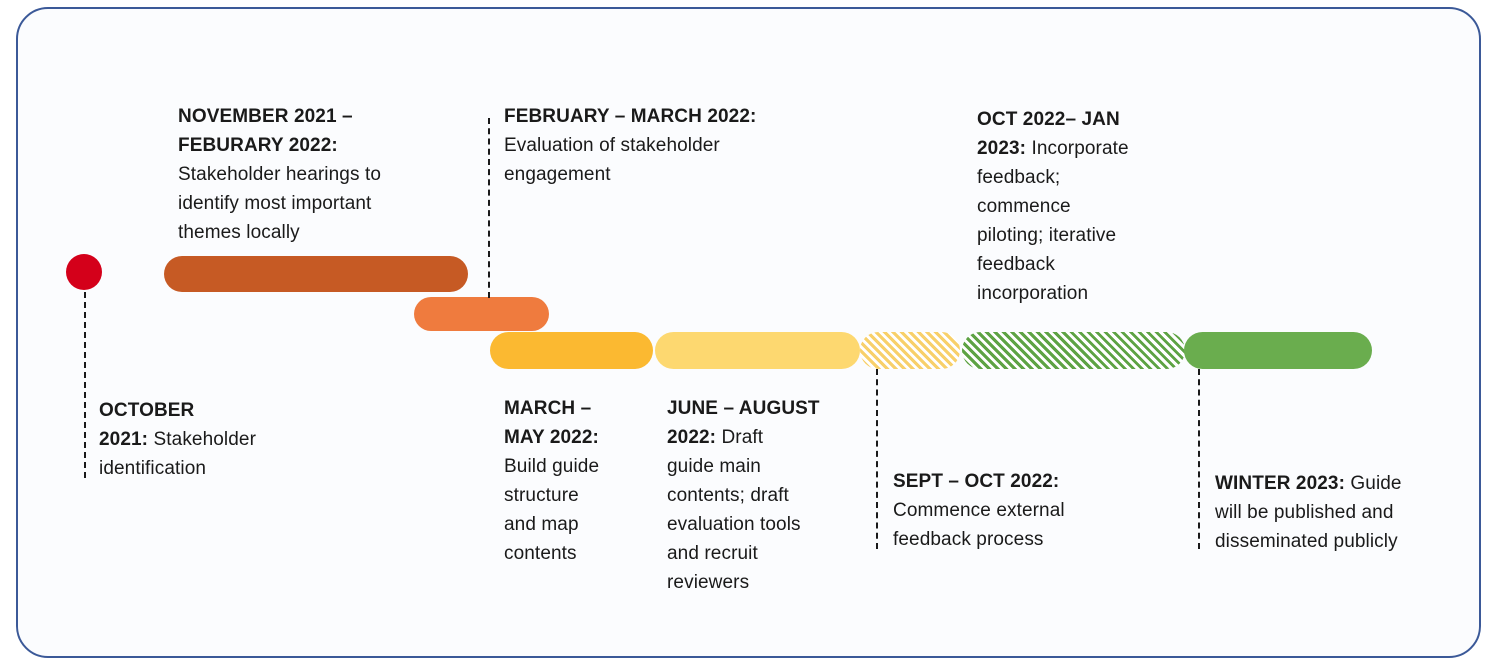  What do you see at coordinates (910, 350) in the screenshot?
I see `phase-bar-sep-oct` at bounding box center [910, 350].